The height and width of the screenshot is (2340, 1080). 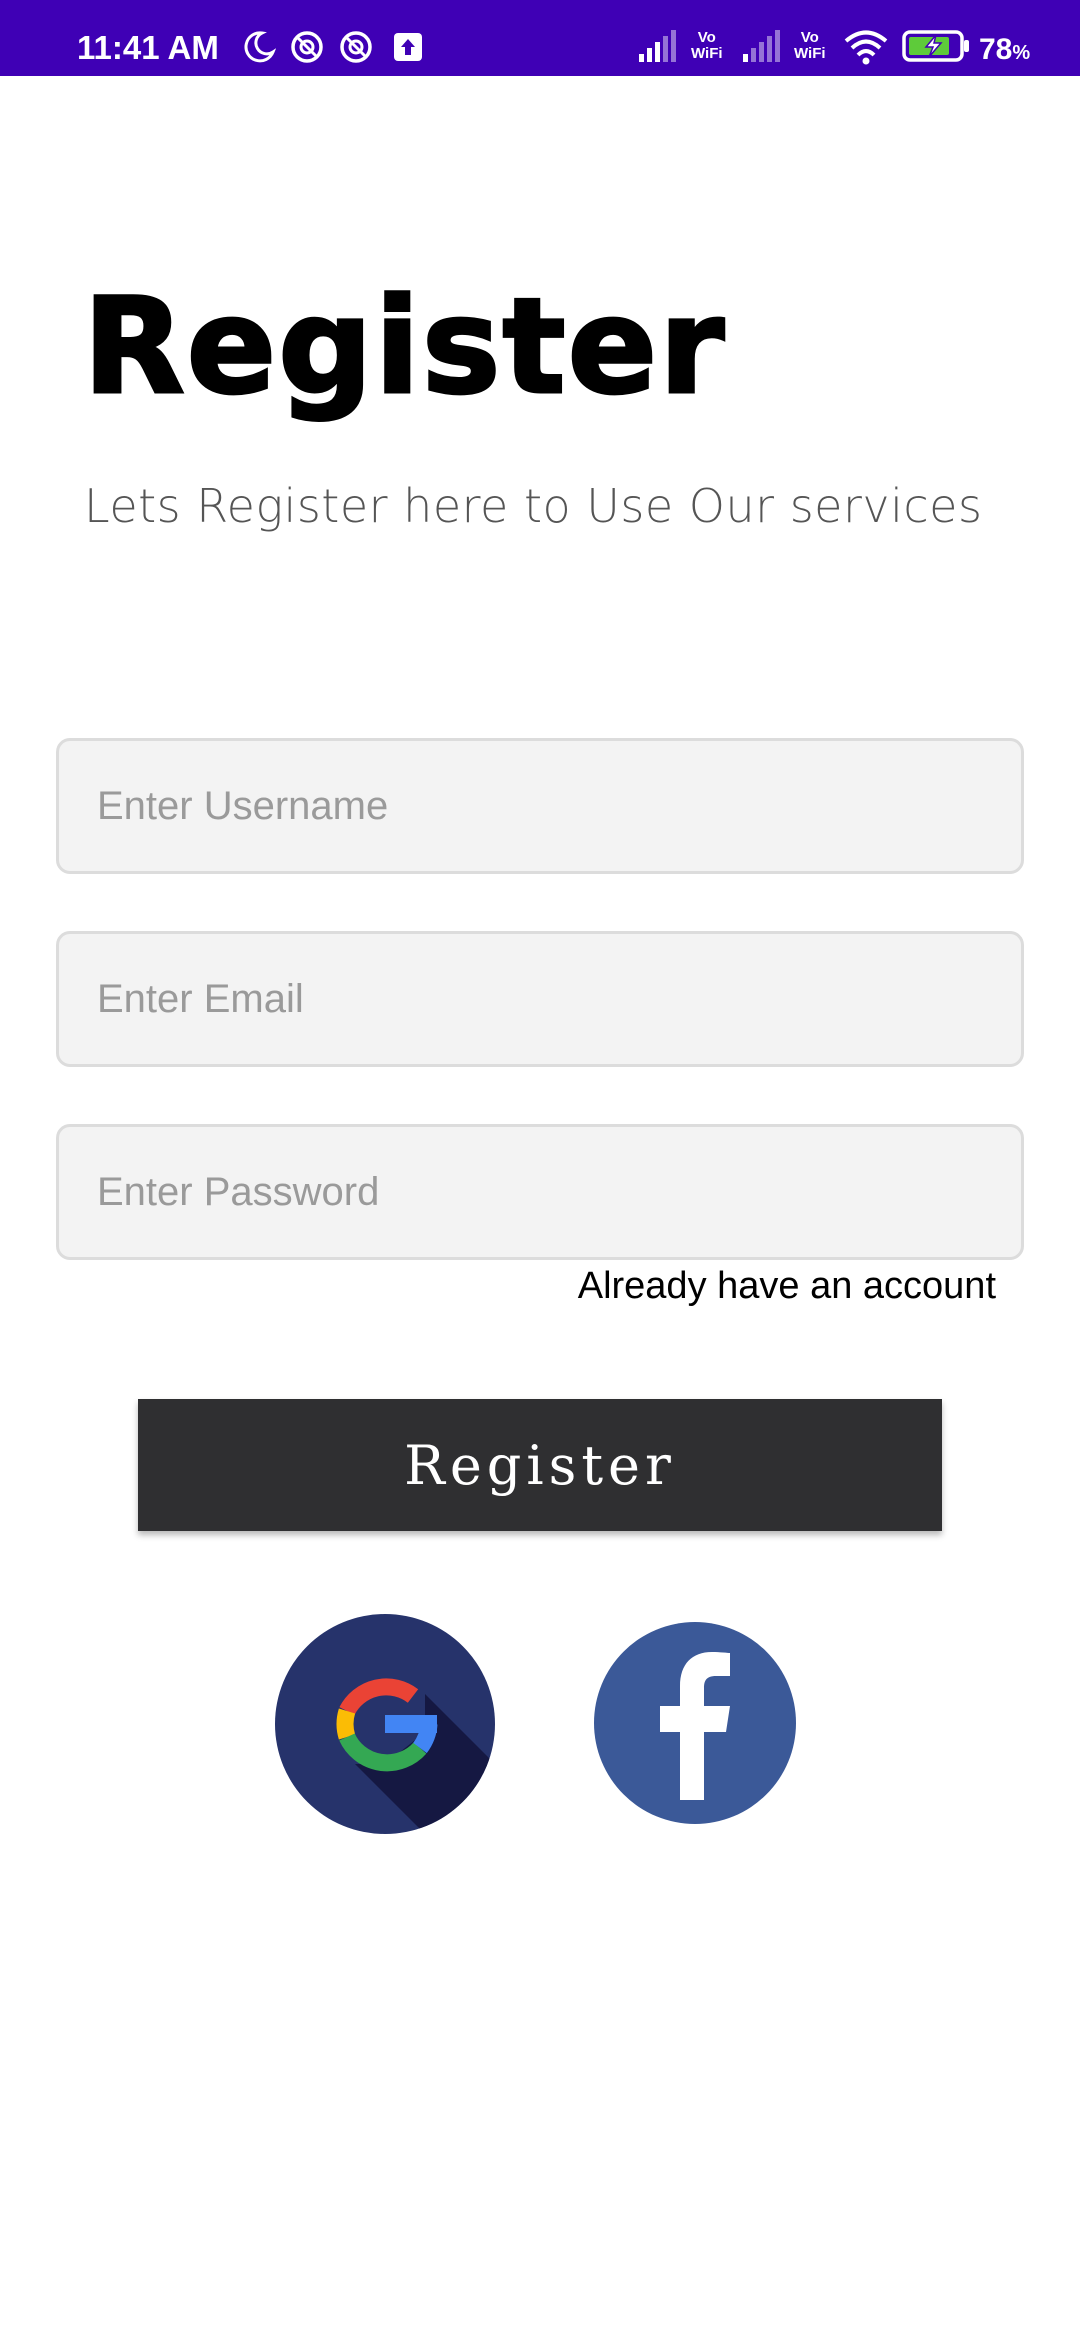 I want to click on battery-value: 78, so click(x=996, y=49).